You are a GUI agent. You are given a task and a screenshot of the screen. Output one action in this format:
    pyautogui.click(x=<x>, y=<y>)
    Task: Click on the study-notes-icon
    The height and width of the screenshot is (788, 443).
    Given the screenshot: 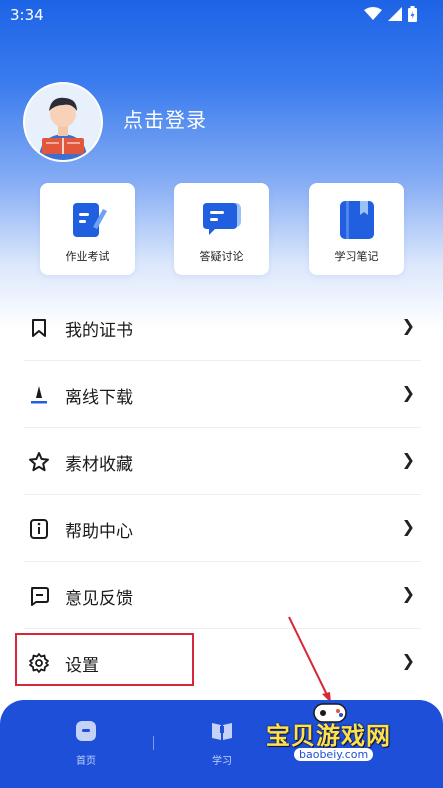 What is the action you would take?
    pyautogui.click(x=357, y=220)
    